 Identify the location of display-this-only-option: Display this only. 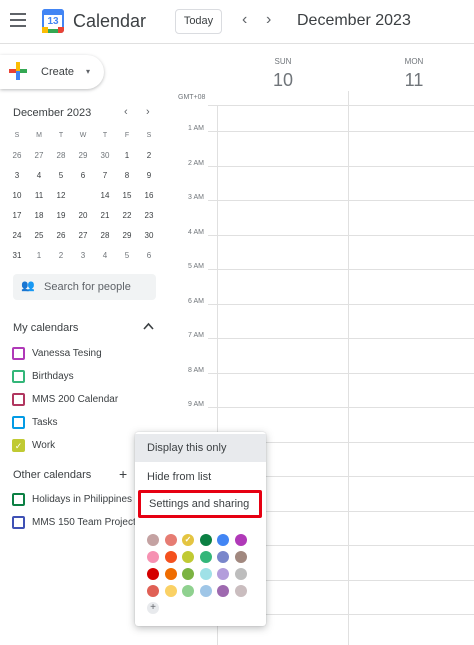
(200, 448).